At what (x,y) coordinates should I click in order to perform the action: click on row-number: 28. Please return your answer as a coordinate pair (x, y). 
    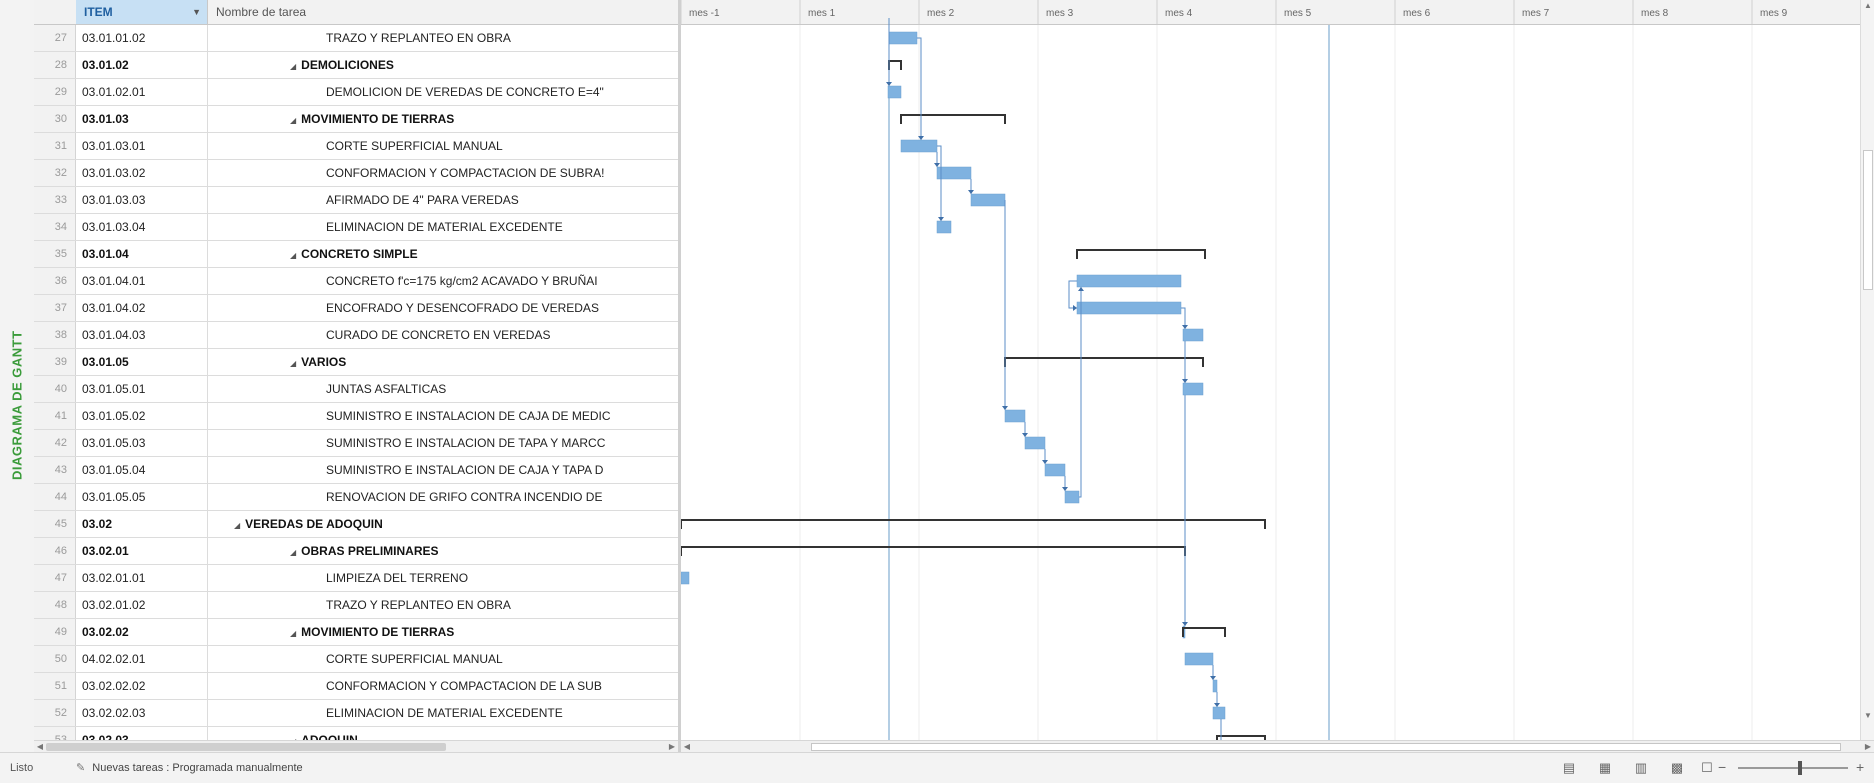
    Looking at the image, I should click on (55, 65).